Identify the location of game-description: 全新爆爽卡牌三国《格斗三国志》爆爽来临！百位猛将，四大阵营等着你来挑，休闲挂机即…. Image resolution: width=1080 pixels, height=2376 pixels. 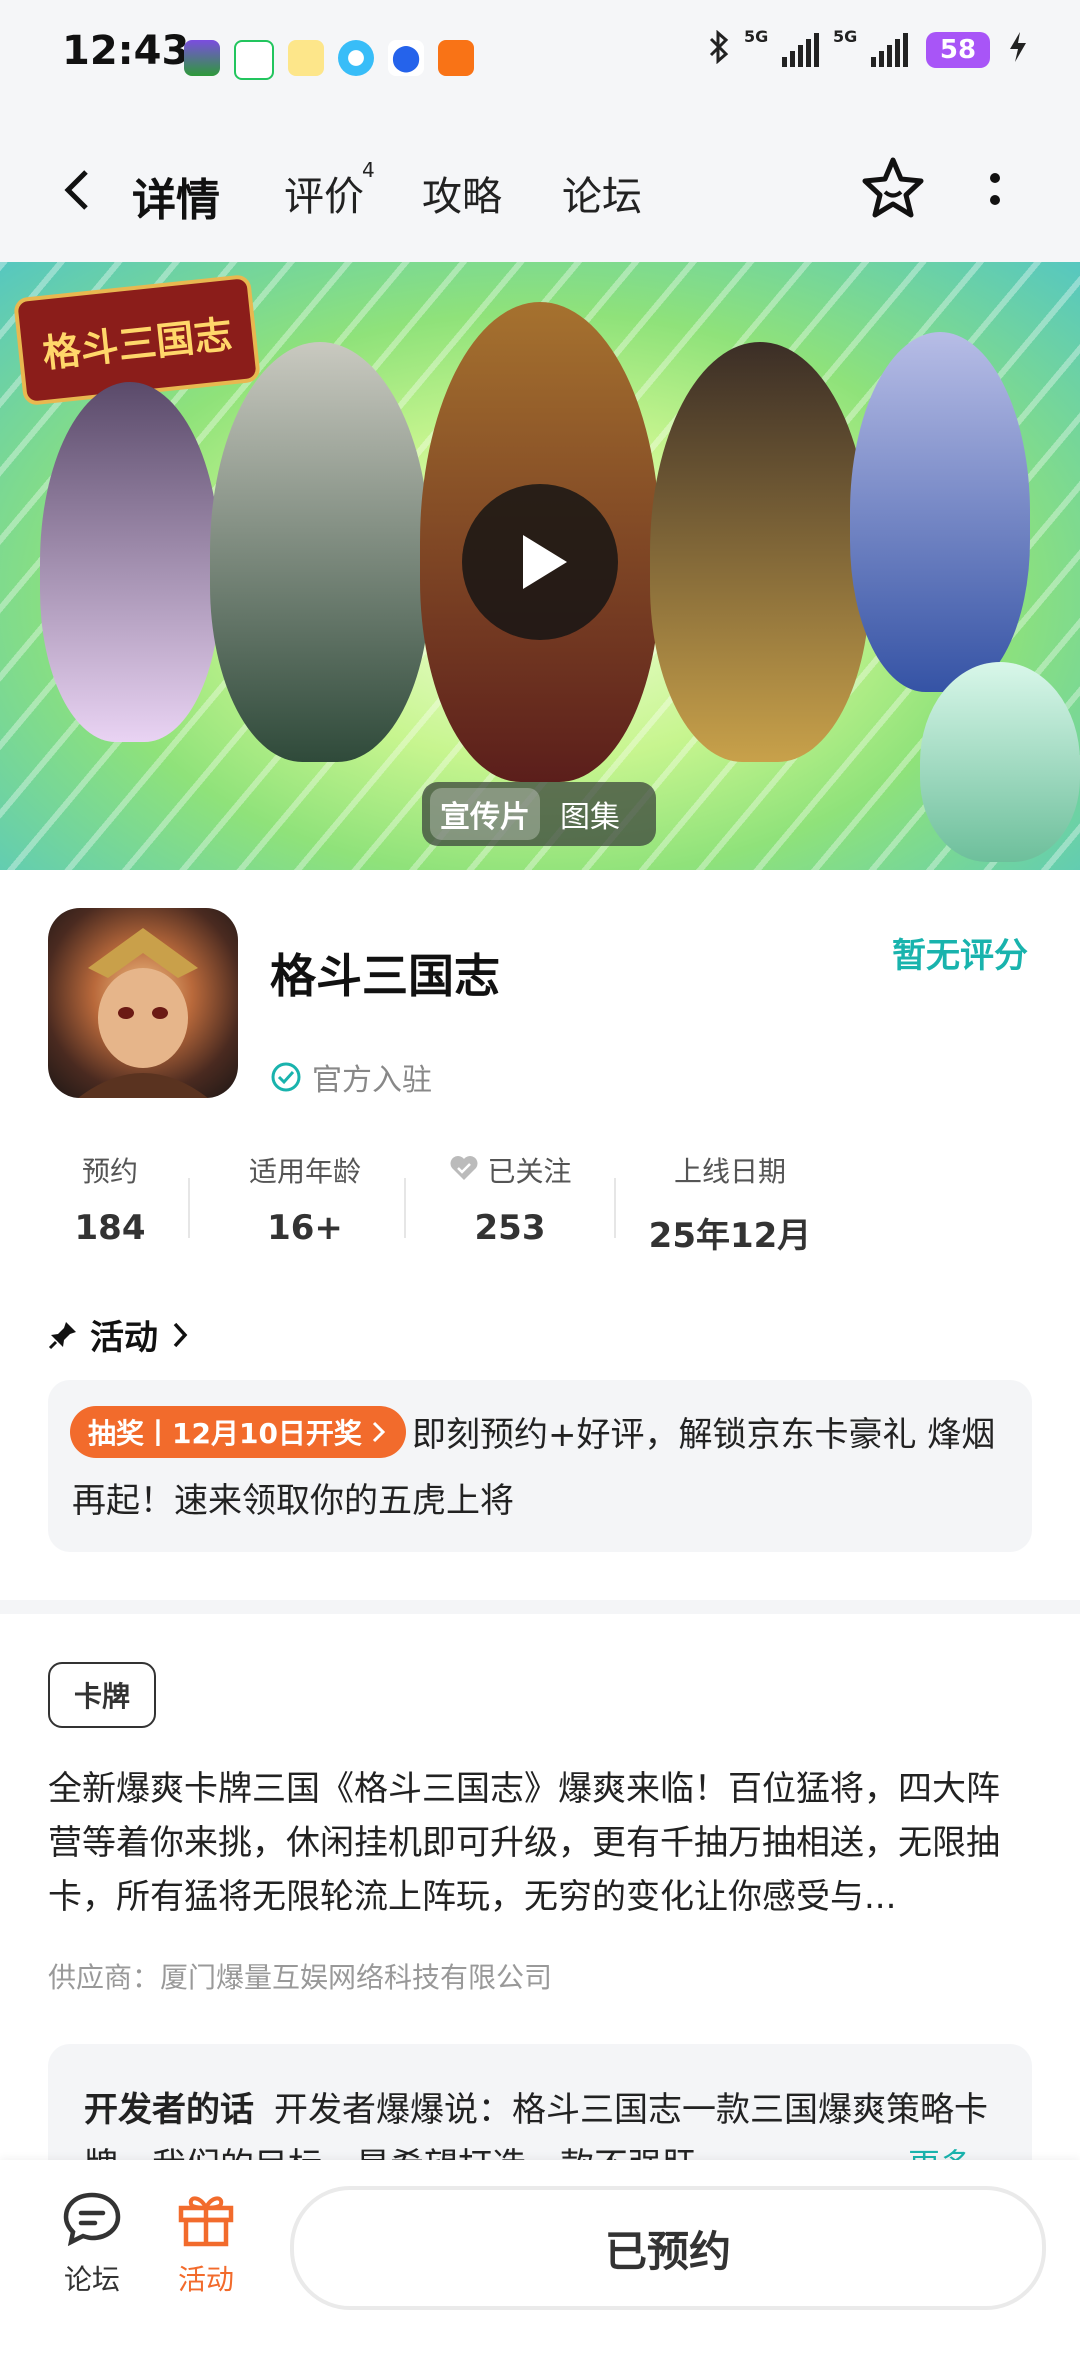
(540, 1843).